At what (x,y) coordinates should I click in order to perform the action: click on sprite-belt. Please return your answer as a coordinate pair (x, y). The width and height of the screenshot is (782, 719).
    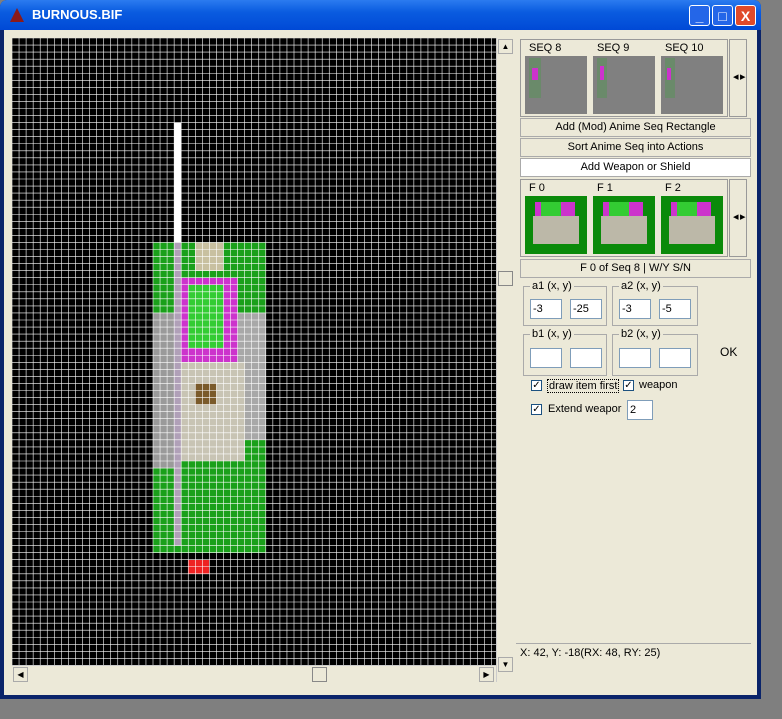
    Looking at the image, I should click on (206, 394).